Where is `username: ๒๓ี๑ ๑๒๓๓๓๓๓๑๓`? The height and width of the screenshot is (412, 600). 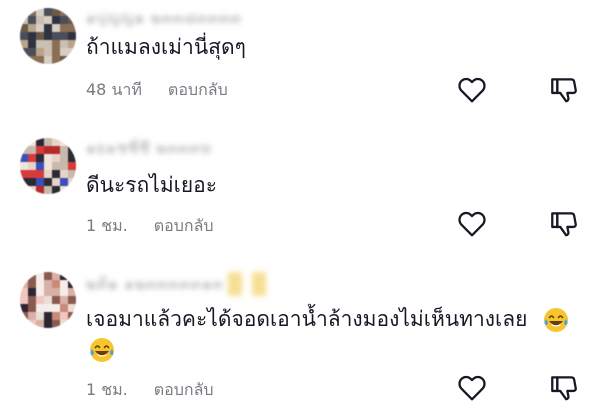 username: ๒๓ี๑ ๑๒๓๓๓๓๓๑๓ is located at coordinates (176, 284).